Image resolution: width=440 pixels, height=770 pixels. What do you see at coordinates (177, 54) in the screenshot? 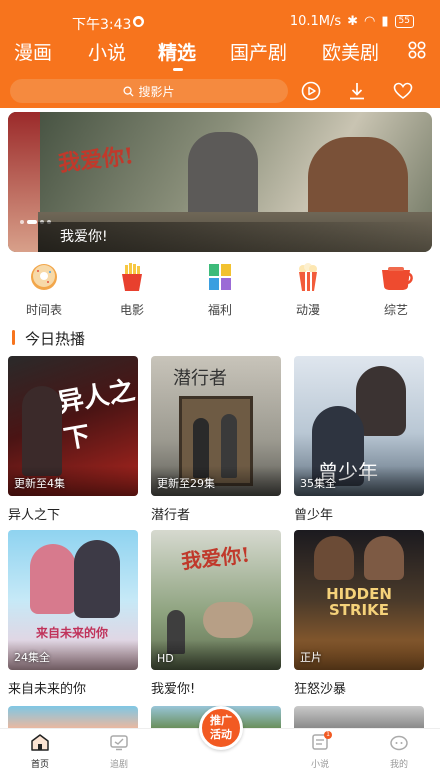
I see `tab-featured: 精选` at bounding box center [177, 54].